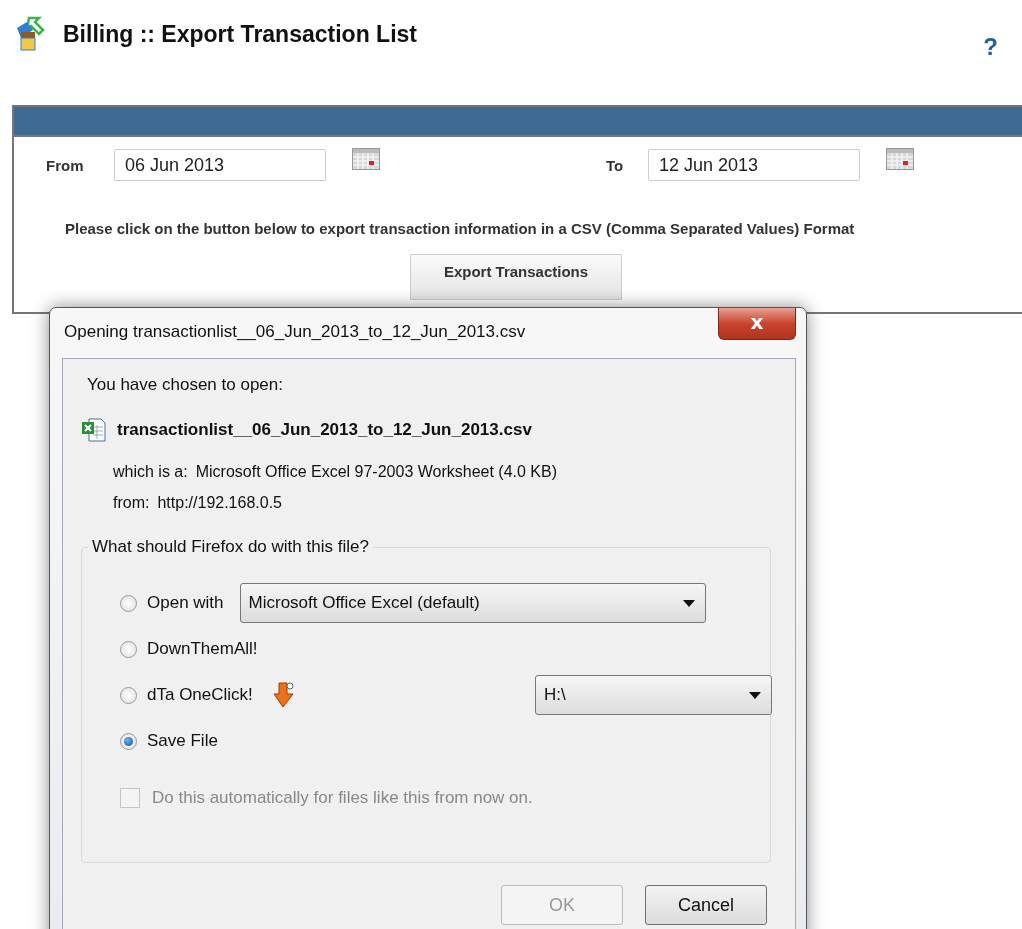  Describe the element at coordinates (200, 695) in the screenshot. I see `option-label: dTa OneClick!` at that location.